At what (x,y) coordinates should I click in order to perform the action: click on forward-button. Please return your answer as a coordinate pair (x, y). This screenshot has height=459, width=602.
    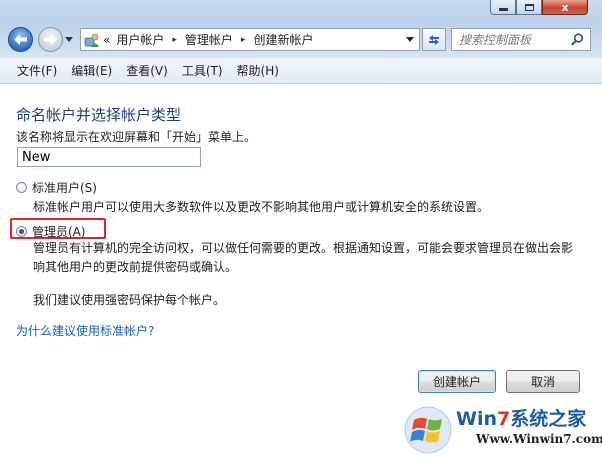
    Looking at the image, I should click on (50, 39).